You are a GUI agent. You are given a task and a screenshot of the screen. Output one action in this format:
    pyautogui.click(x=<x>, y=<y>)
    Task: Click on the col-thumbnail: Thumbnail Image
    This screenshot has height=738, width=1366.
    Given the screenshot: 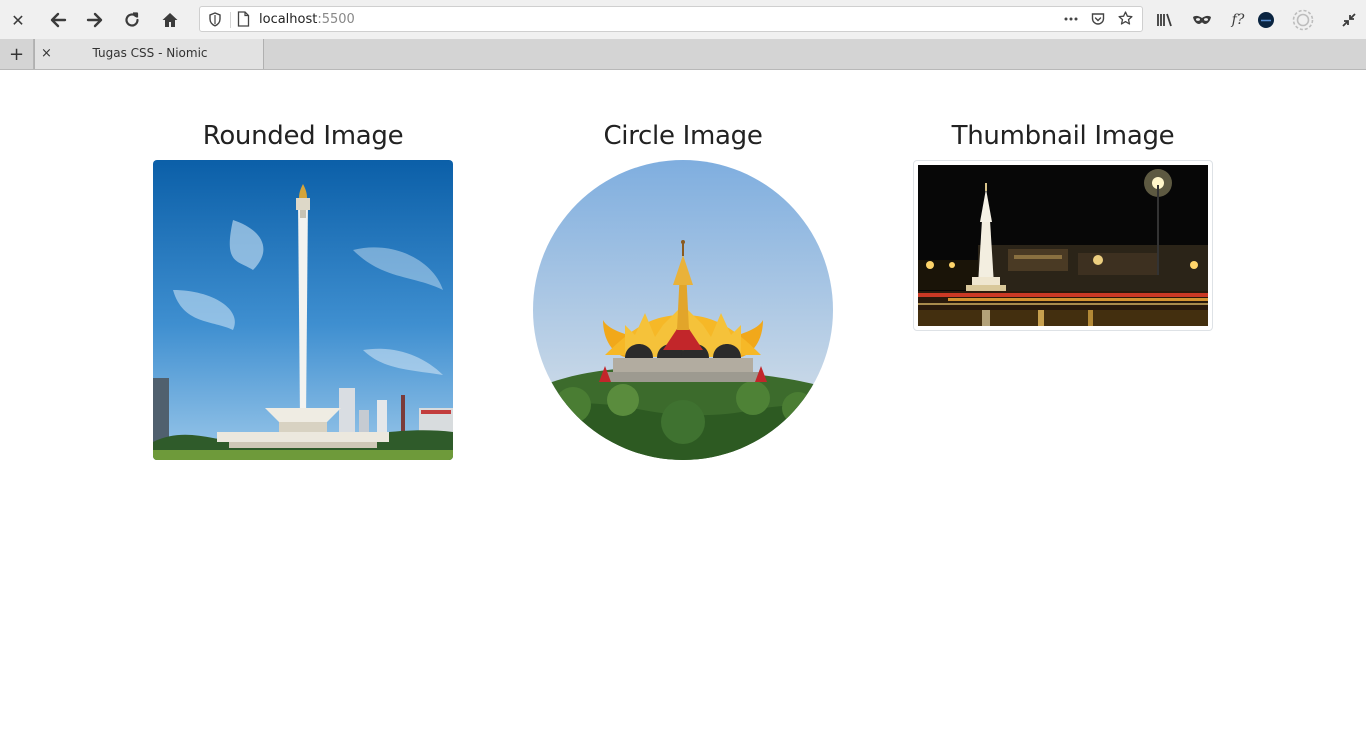 What is the action you would take?
    pyautogui.click(x=1063, y=136)
    